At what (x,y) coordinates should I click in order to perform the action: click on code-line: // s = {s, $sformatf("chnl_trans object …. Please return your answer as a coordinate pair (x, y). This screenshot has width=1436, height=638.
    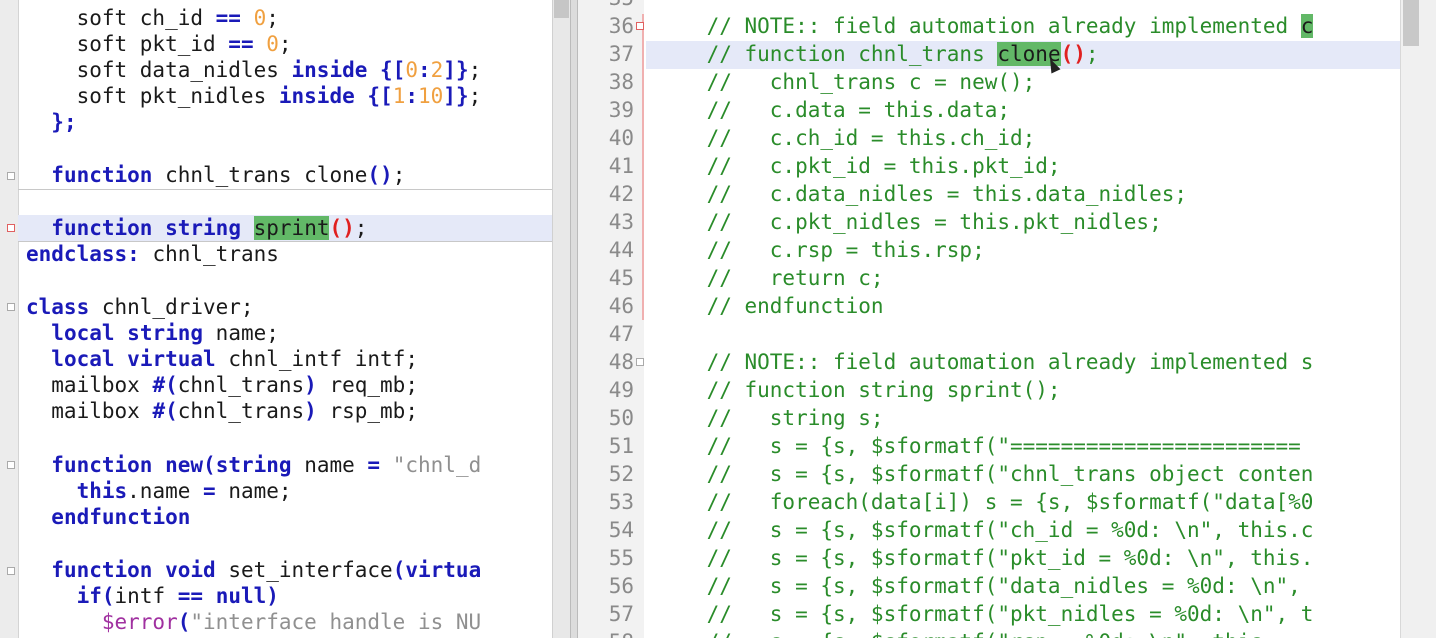
    Looking at the image, I should click on (985, 474).